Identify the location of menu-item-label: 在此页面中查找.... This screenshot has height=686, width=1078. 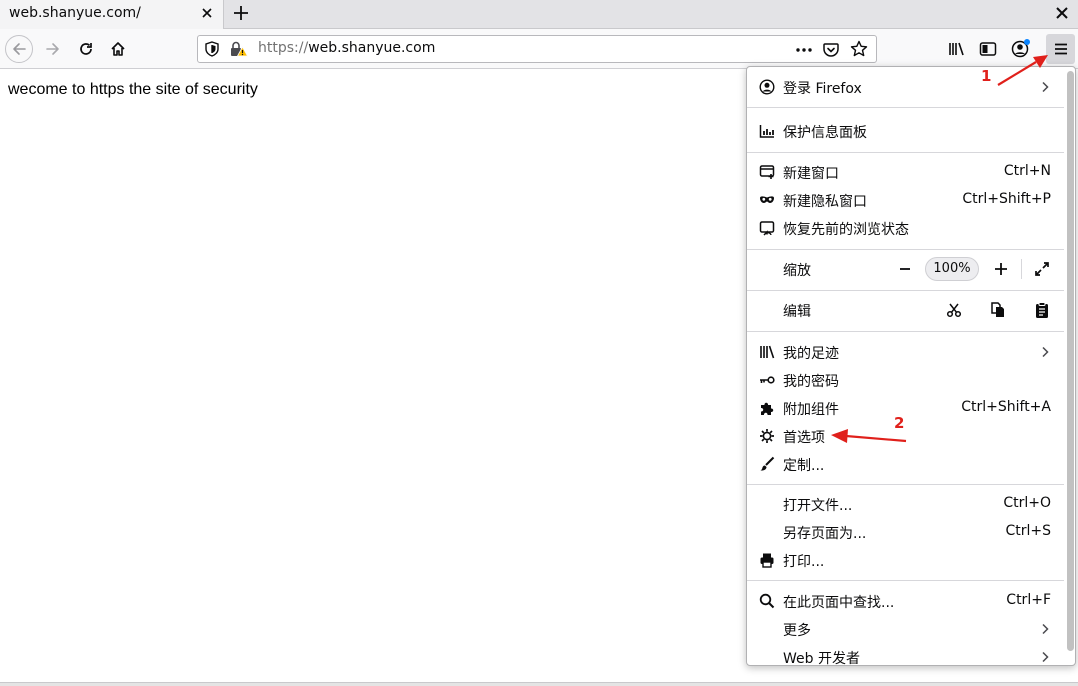
(839, 603).